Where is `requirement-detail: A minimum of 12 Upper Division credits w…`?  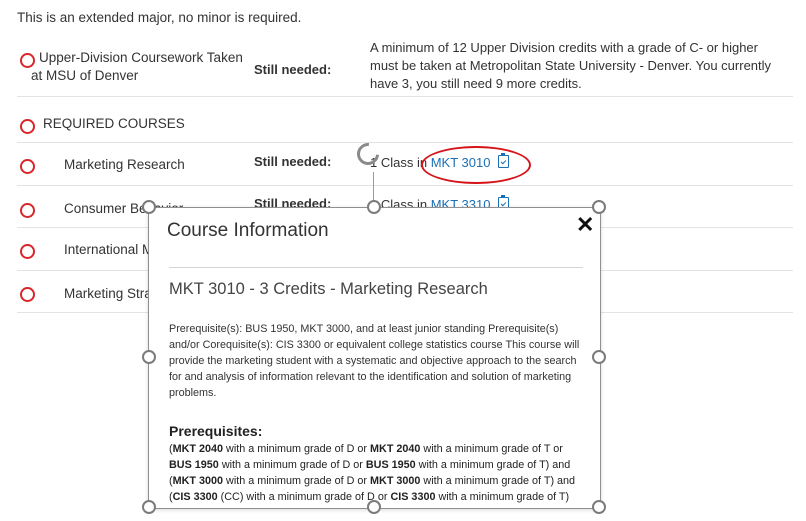 requirement-detail: A minimum of 12 Upper Division credits w… is located at coordinates (571, 65).